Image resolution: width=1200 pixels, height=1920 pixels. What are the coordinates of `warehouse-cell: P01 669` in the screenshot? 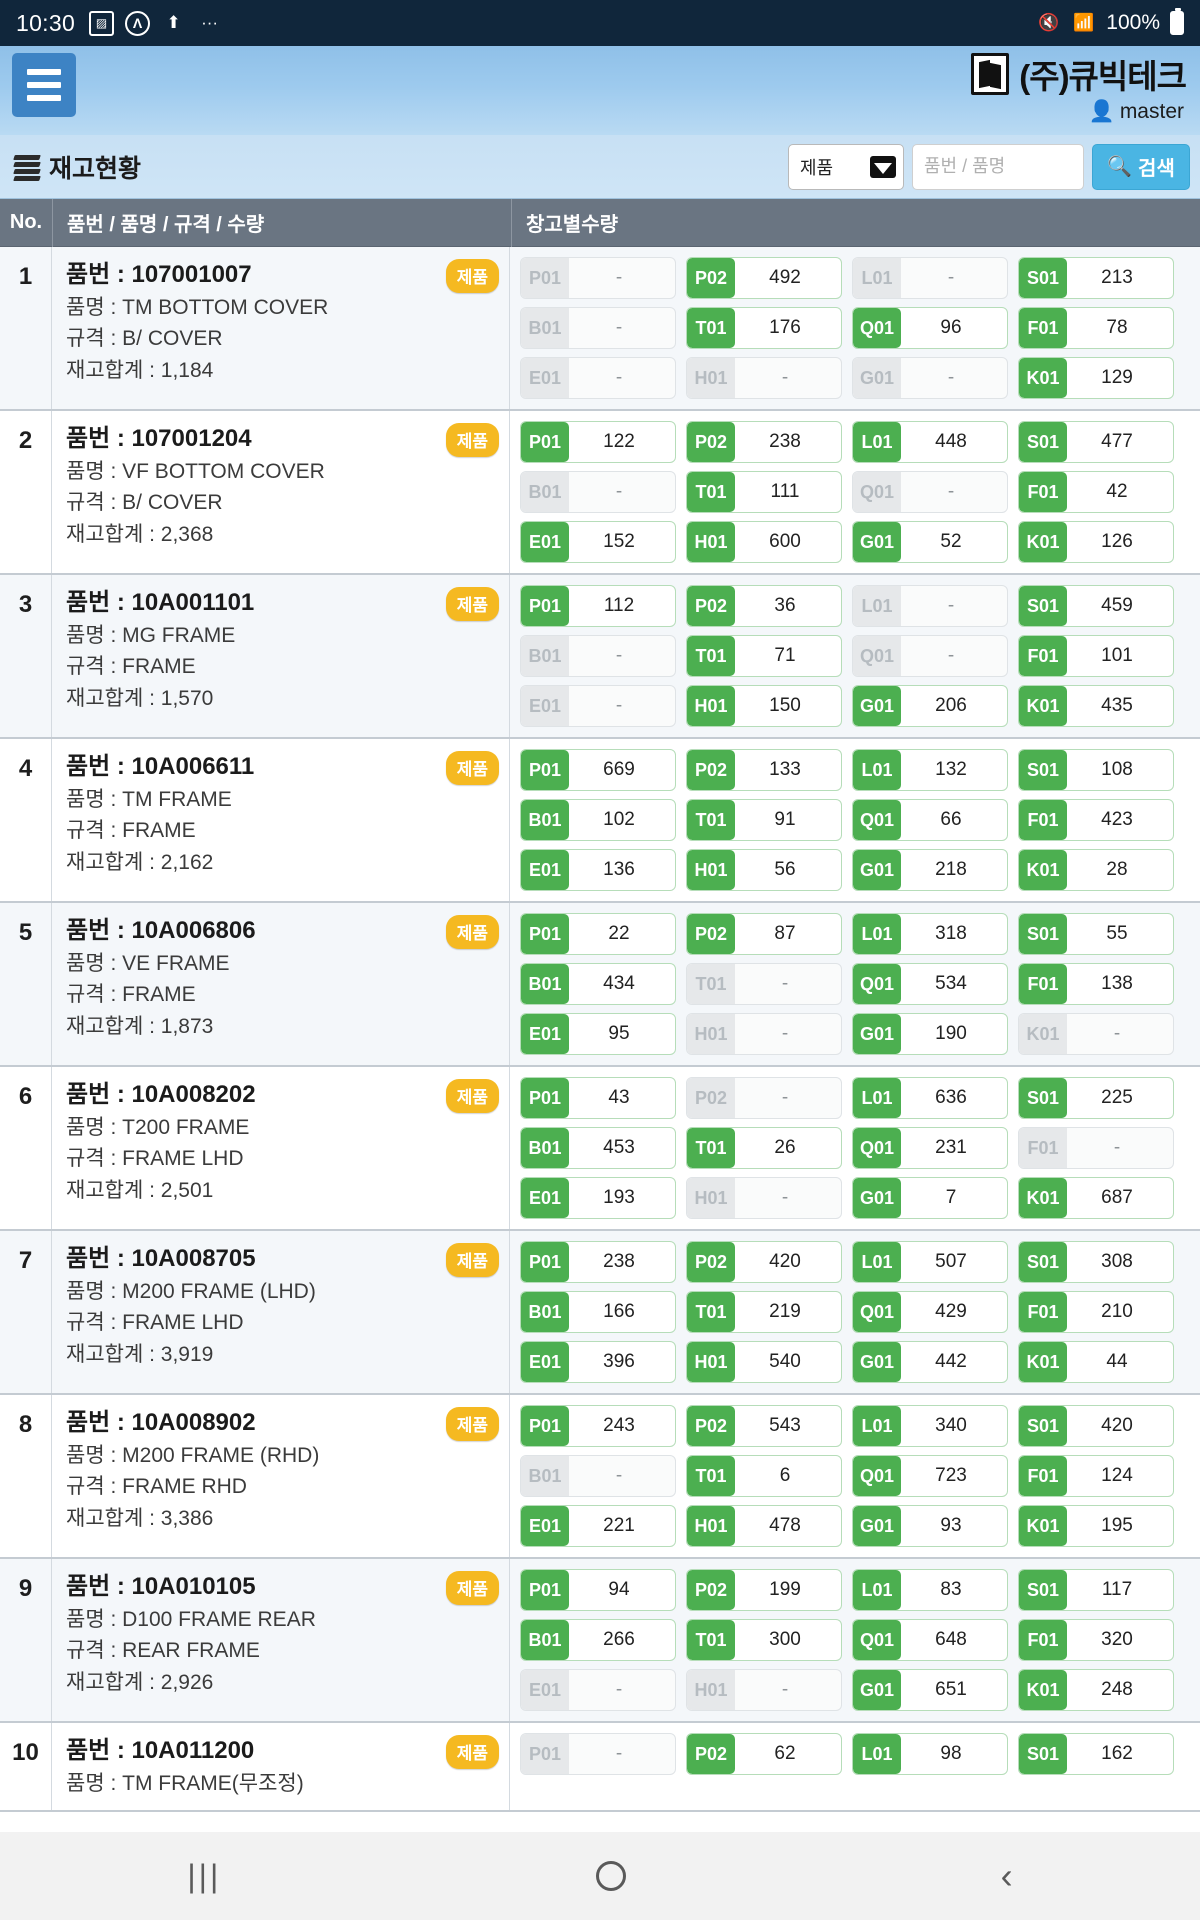 It's located at (598, 770).